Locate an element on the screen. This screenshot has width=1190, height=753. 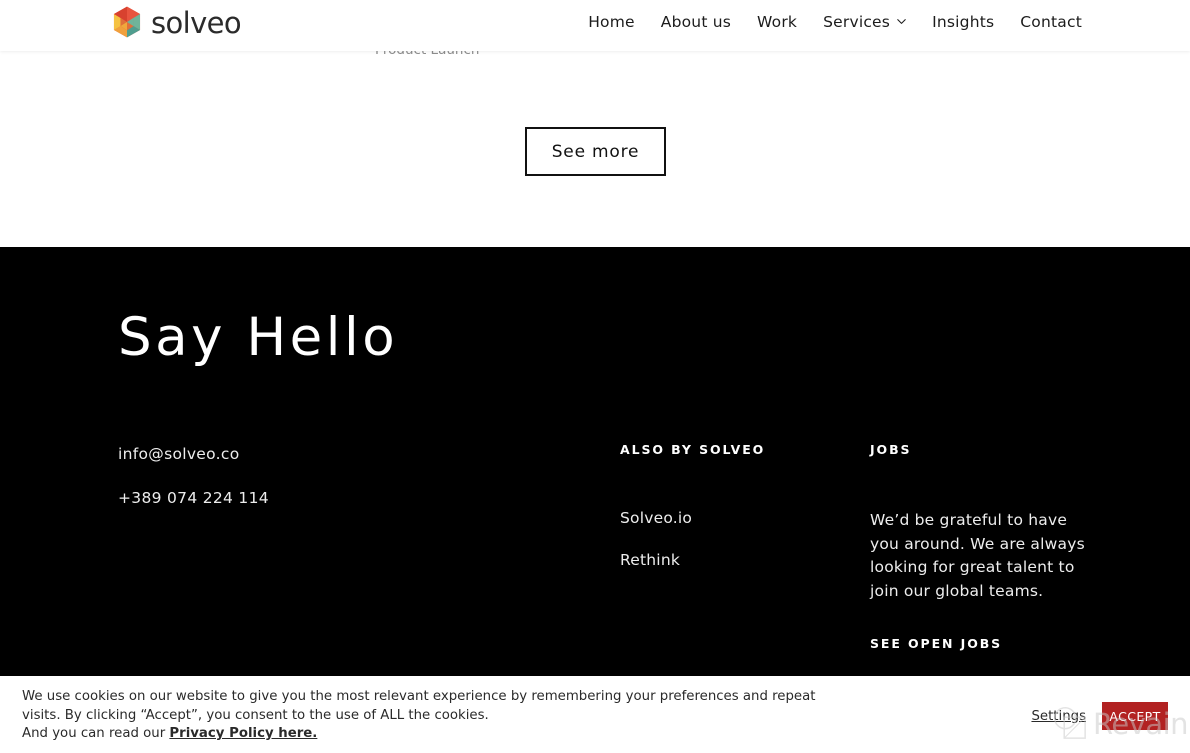
nav-item-work: Work is located at coordinates (777, 22).